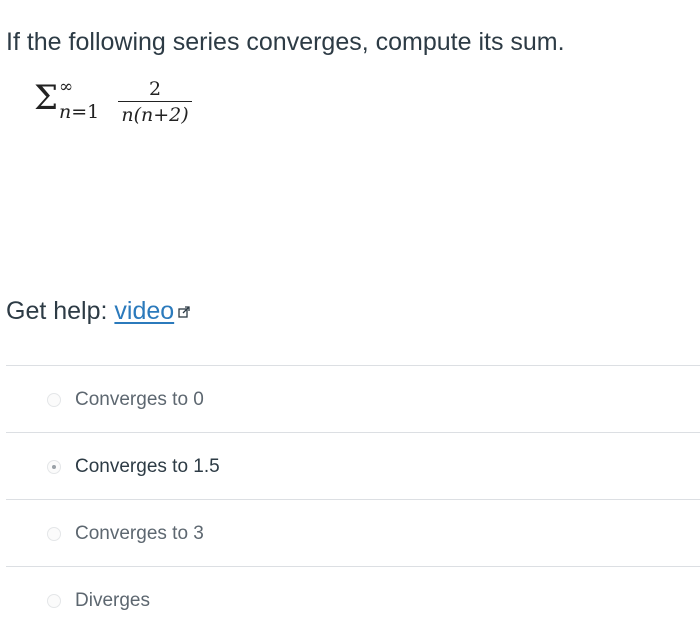 The height and width of the screenshot is (629, 700). I want to click on option-converges-to-3: Converges to 3, so click(125, 534).